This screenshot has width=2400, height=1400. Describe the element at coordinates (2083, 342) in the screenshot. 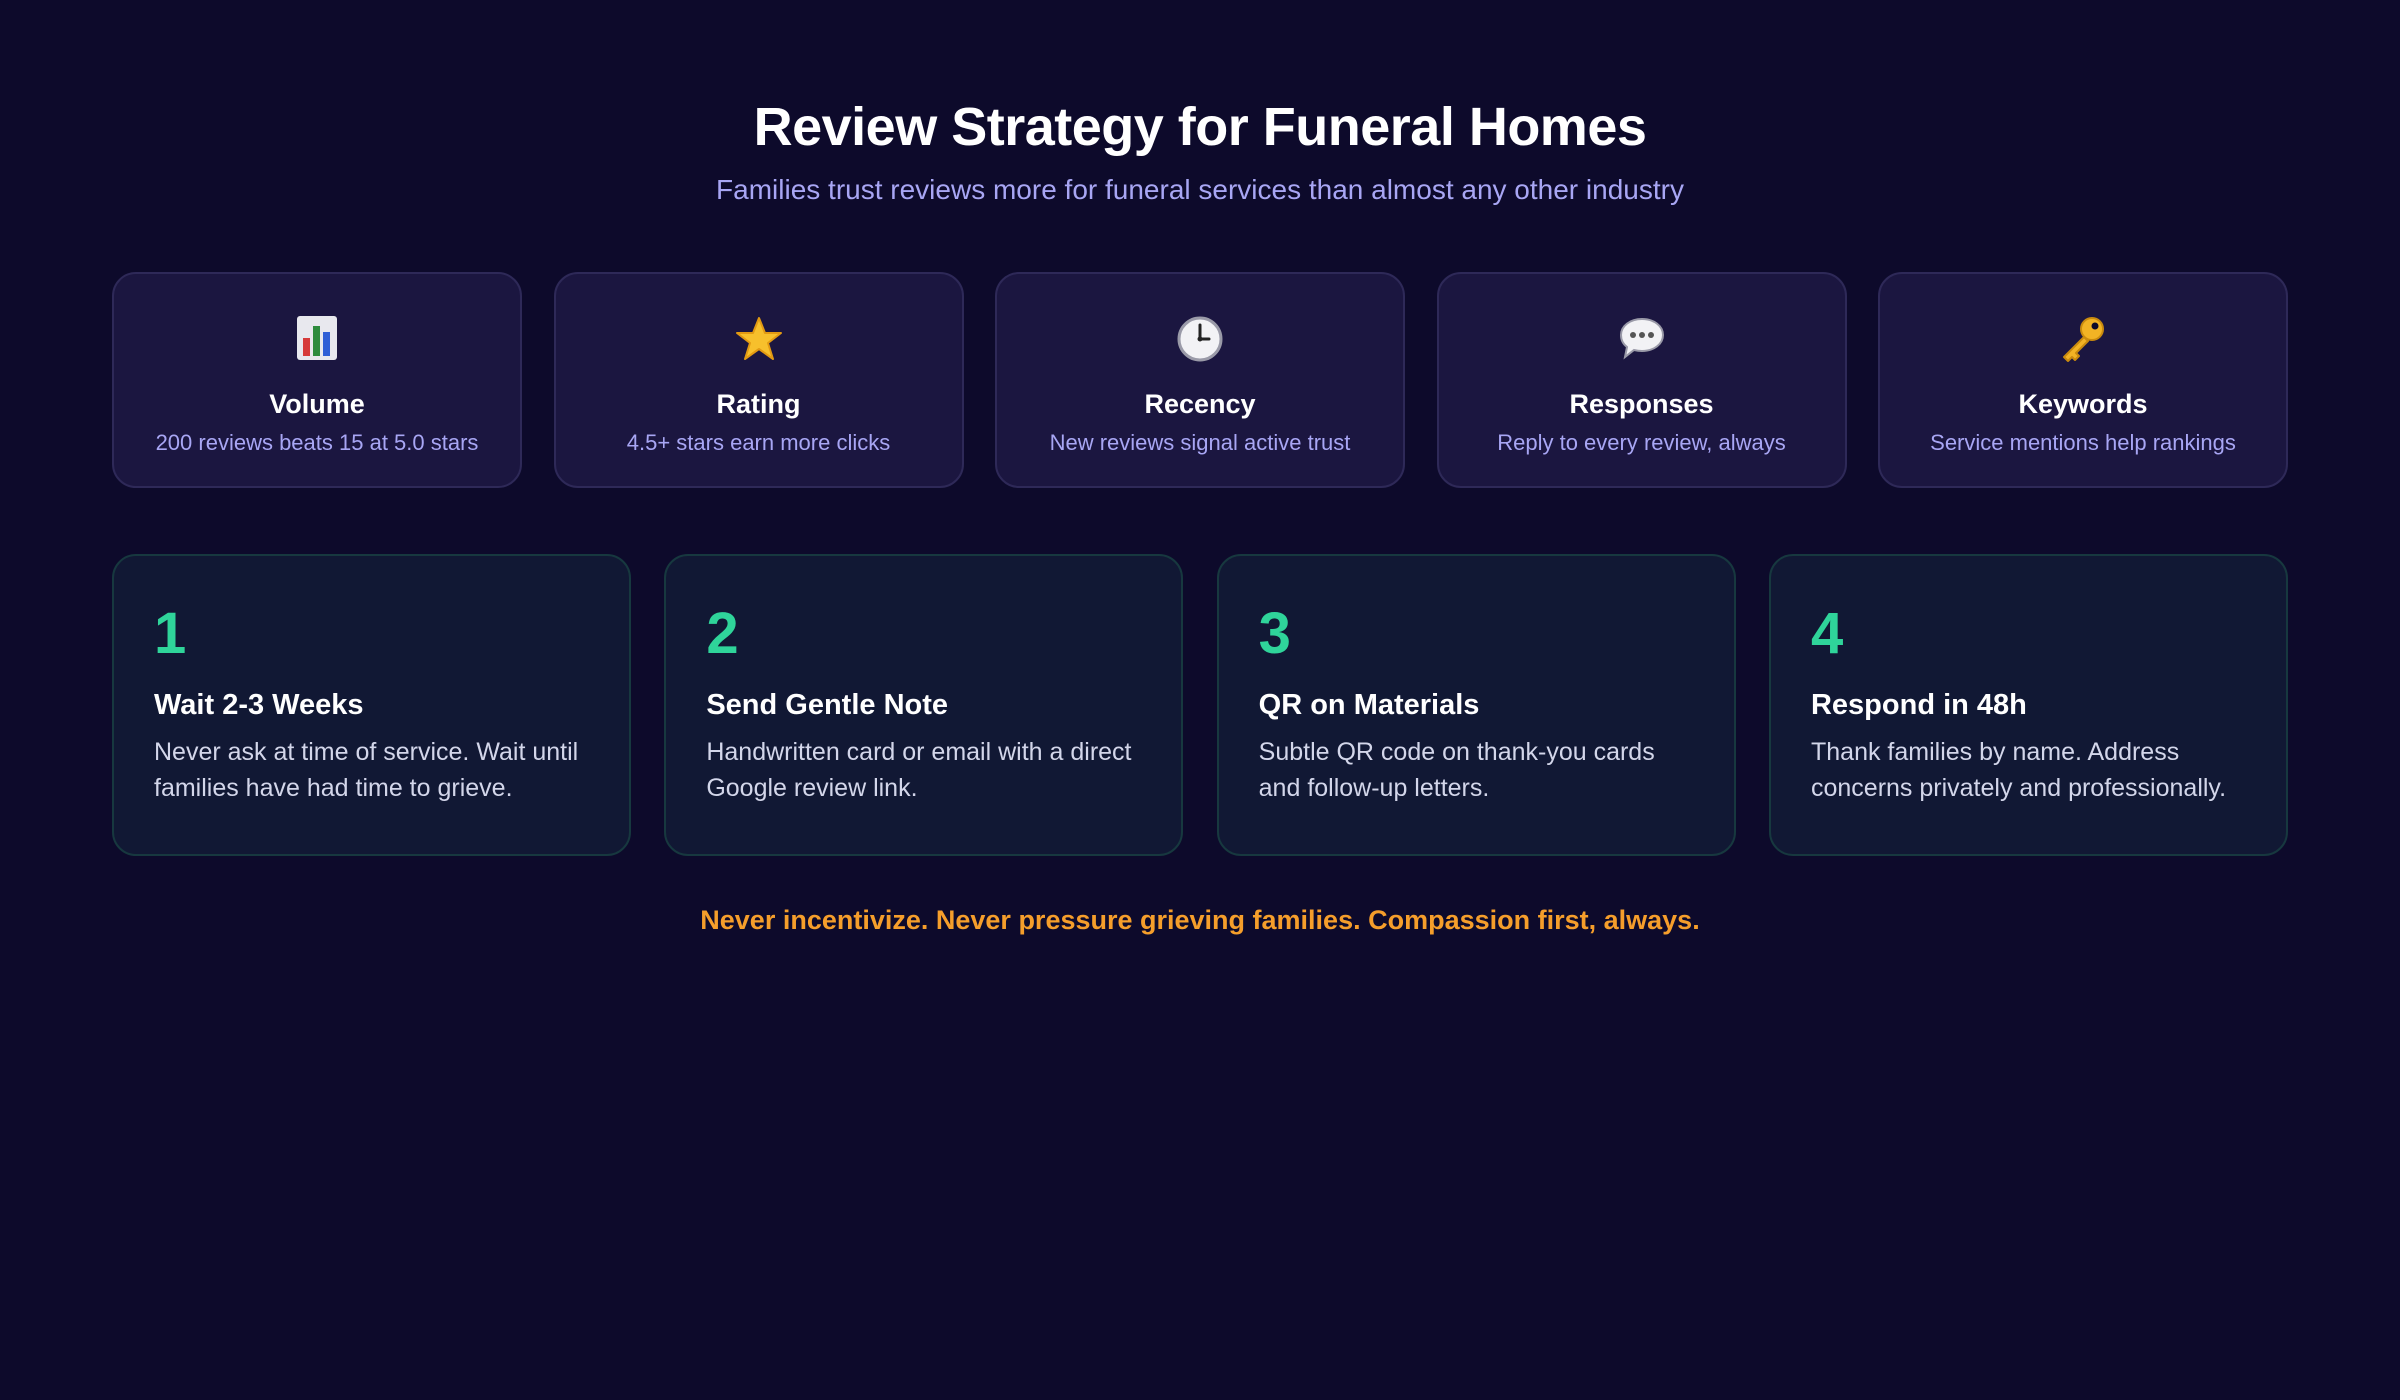

I see `key-icon` at that location.